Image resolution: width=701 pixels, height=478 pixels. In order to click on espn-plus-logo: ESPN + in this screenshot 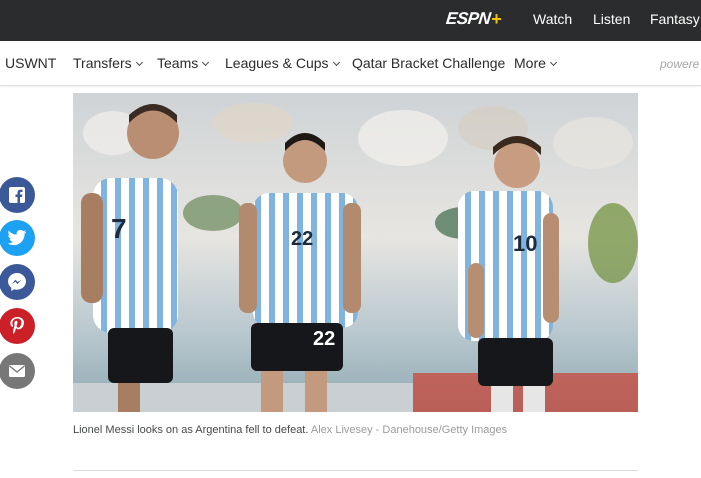, I will do `click(473, 19)`.